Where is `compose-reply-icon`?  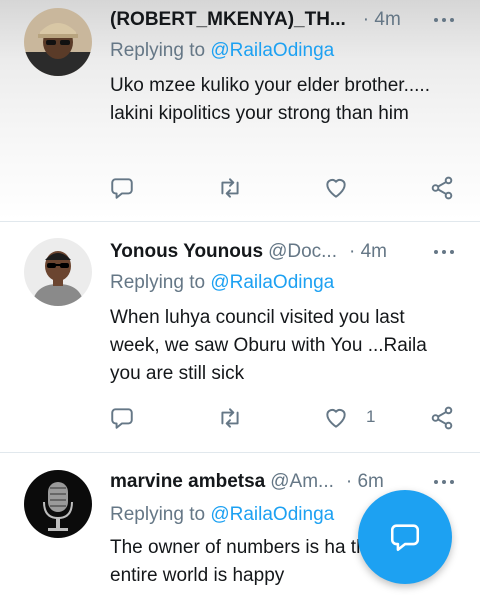 compose-reply-icon is located at coordinates (405, 538).